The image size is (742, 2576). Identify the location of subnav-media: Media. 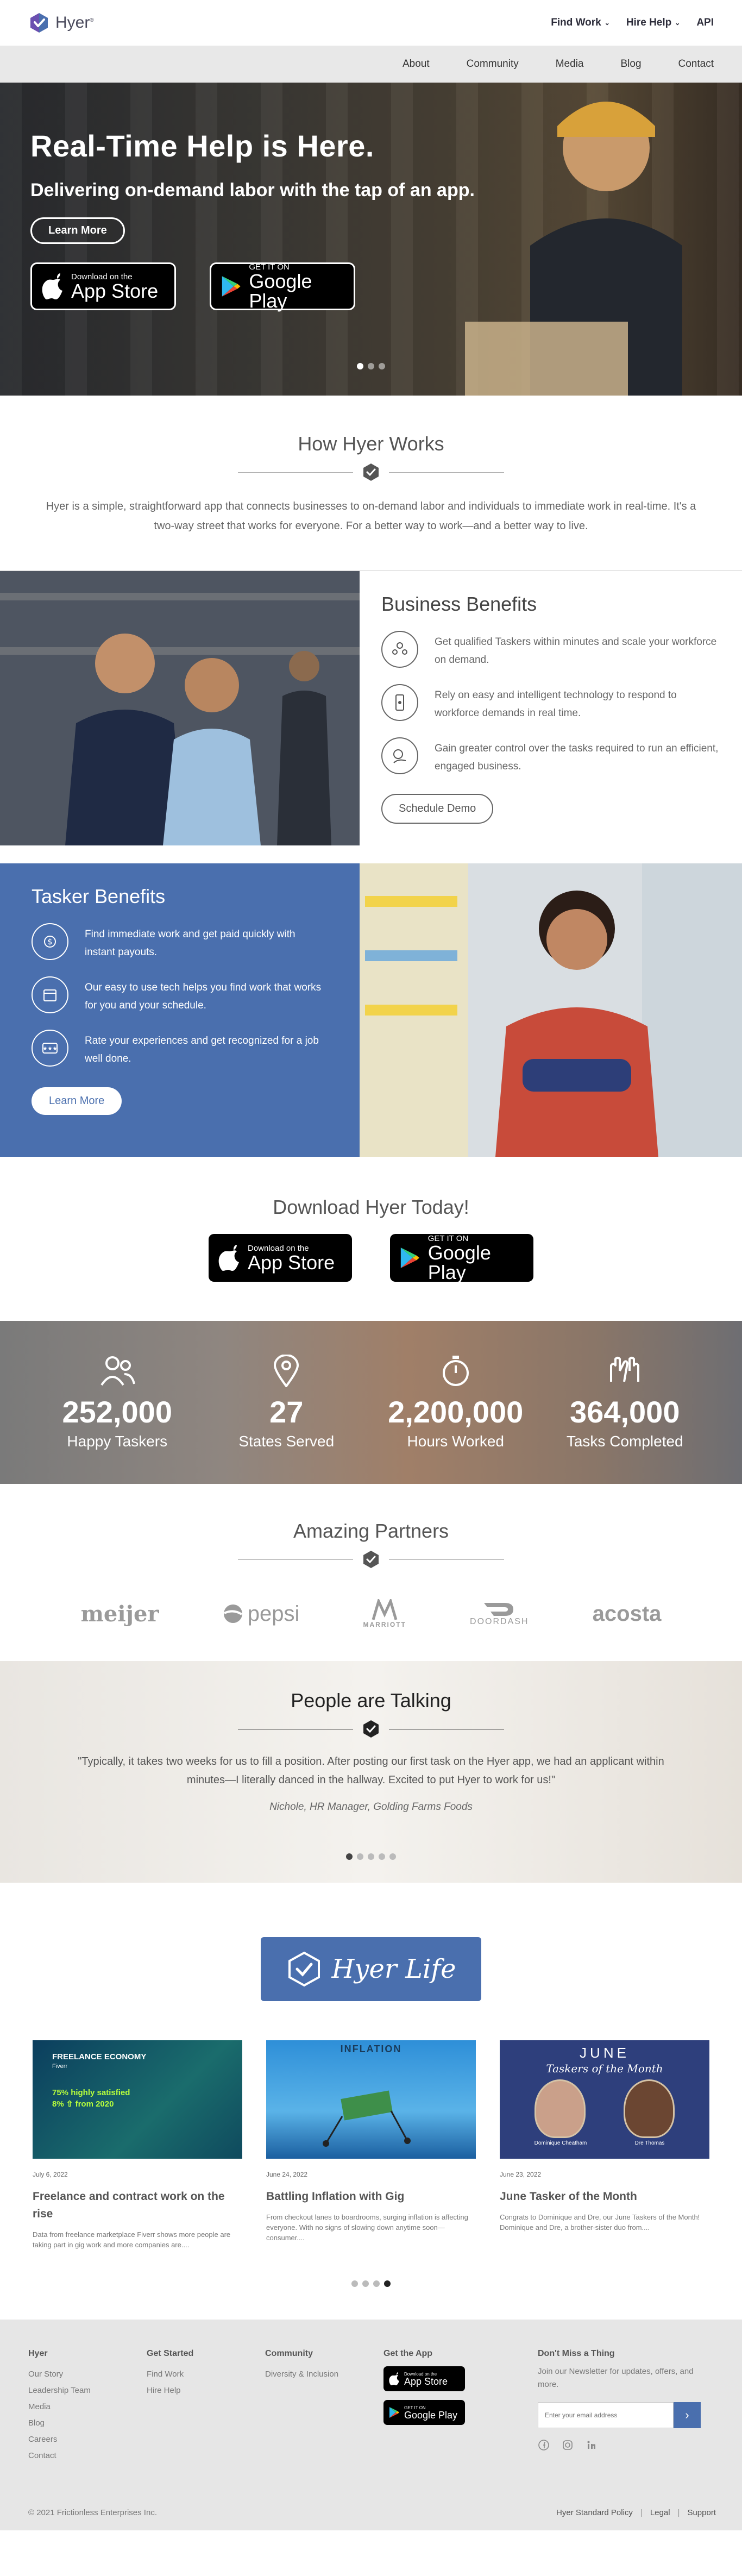
(569, 64).